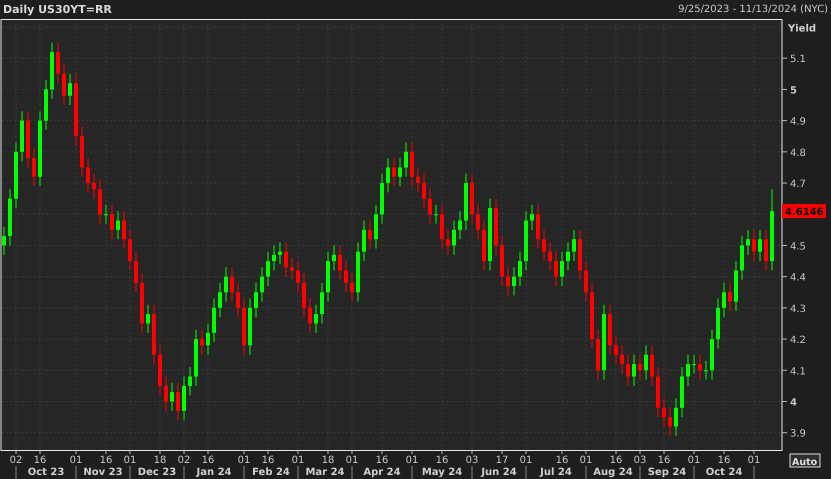  What do you see at coordinates (804, 211) in the screenshot?
I see `last-price-tag: 4.6146` at bounding box center [804, 211].